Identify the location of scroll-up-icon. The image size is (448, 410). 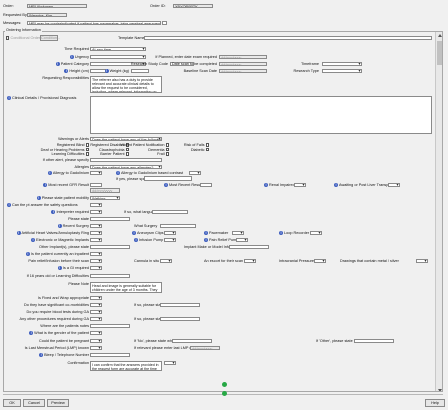
(439, 35).